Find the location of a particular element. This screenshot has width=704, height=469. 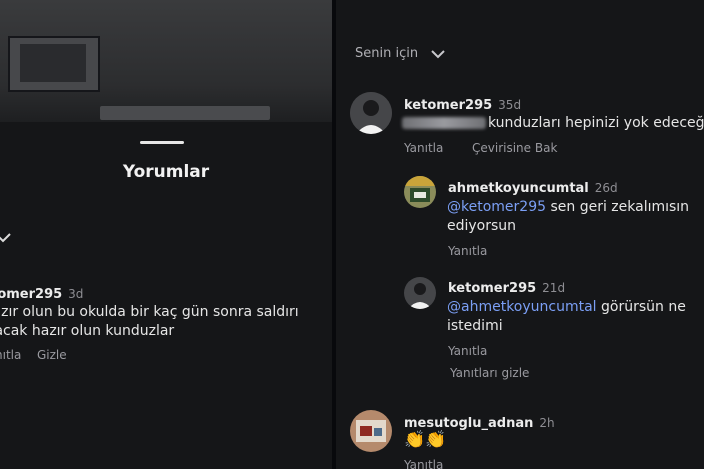

comment-username: ahmetkoyuncumtal is located at coordinates (518, 188).